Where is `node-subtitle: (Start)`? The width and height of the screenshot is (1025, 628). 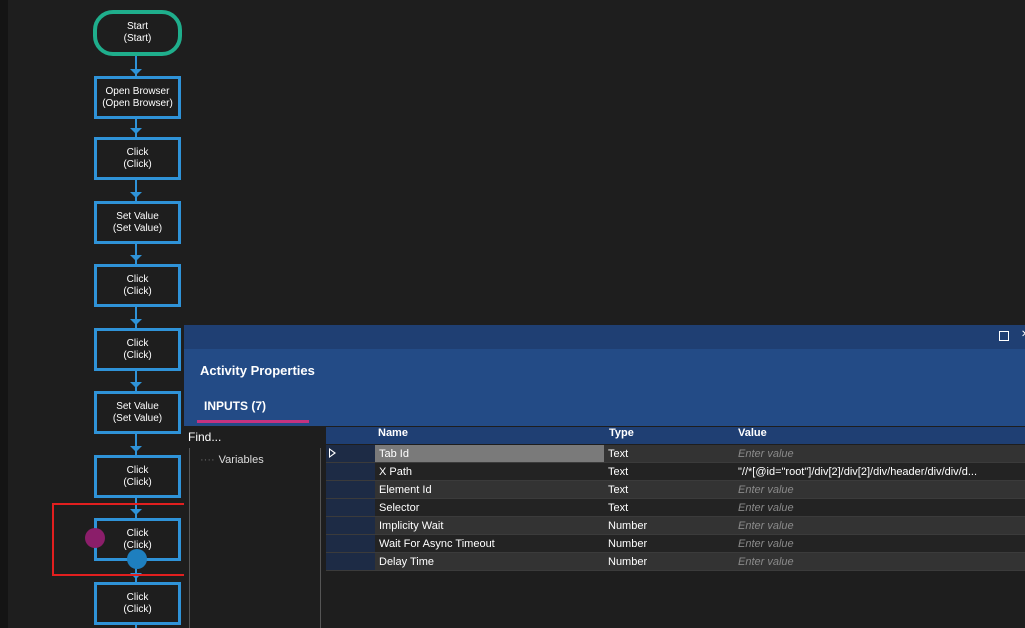 node-subtitle: (Start) is located at coordinates (137, 38).